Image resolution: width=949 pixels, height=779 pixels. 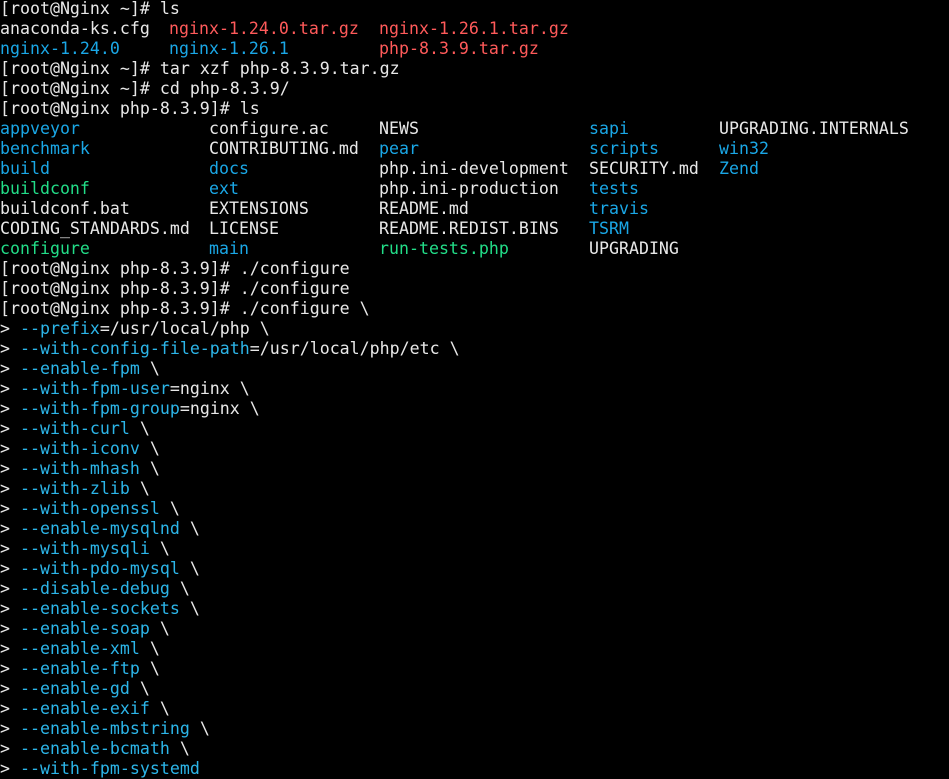 What do you see at coordinates (444, 248) in the screenshot?
I see `ls-entry-exec: run-tests.php` at bounding box center [444, 248].